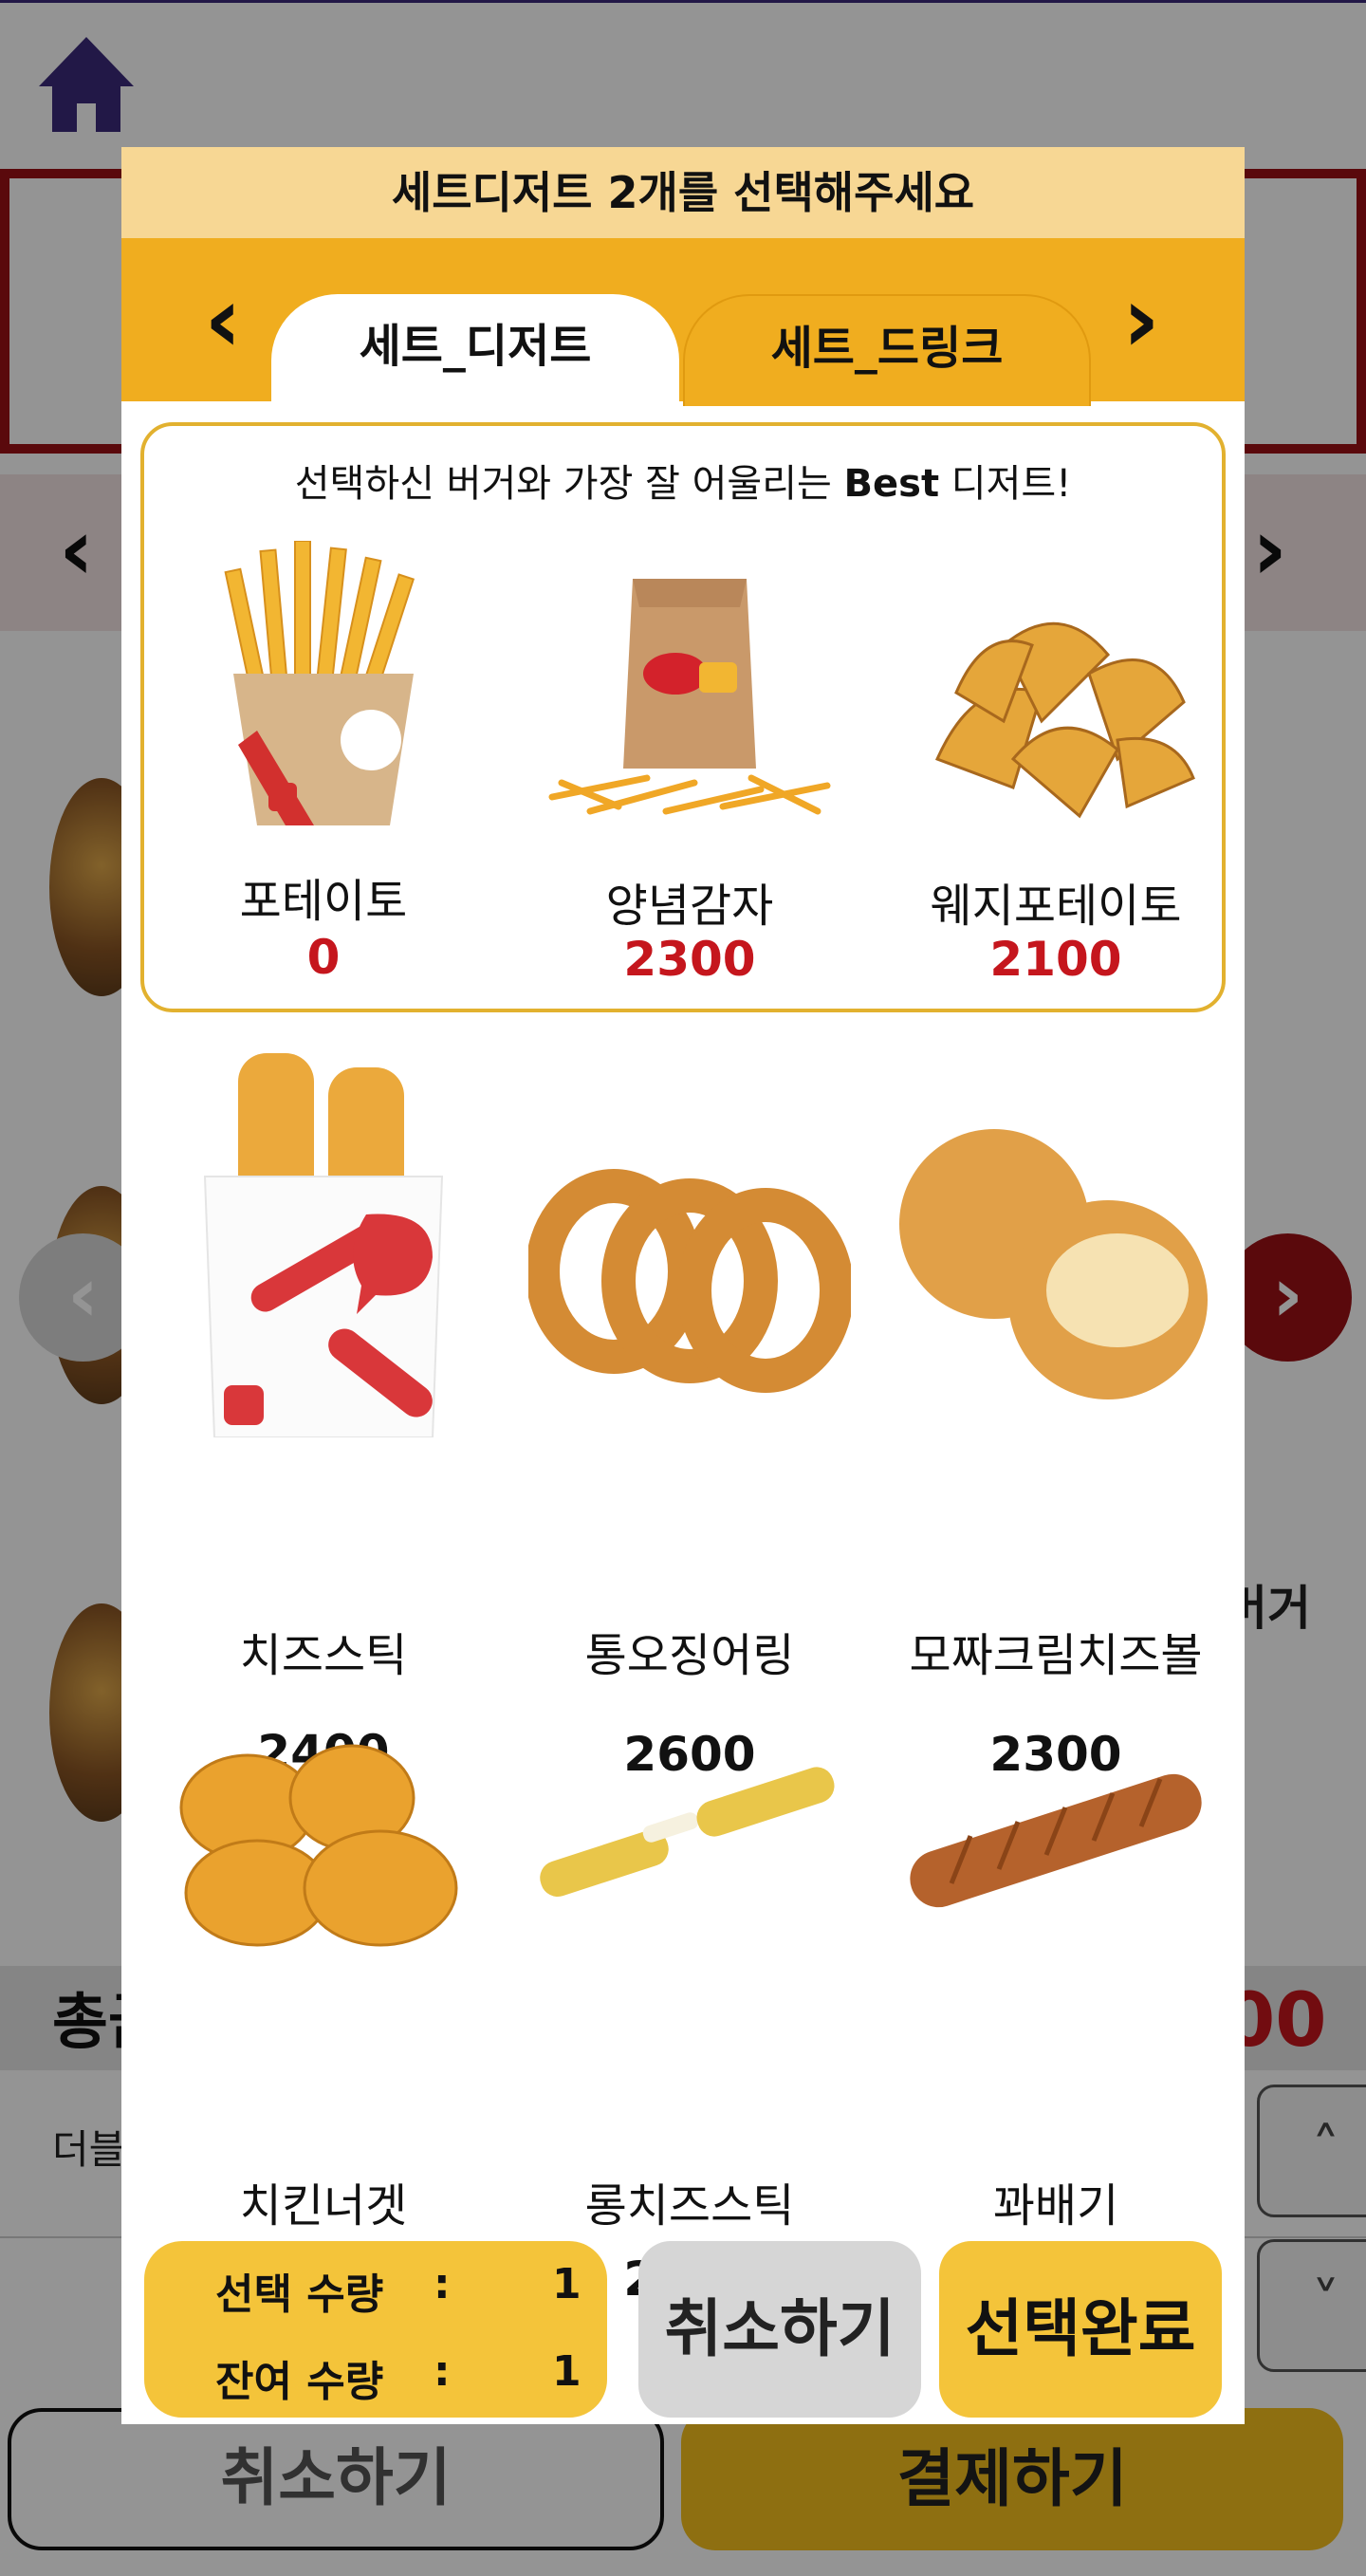 Image resolution: width=1366 pixels, height=2576 pixels. What do you see at coordinates (1080, 2329) in the screenshot?
I see `confirm-selection-button: 선택완료` at bounding box center [1080, 2329].